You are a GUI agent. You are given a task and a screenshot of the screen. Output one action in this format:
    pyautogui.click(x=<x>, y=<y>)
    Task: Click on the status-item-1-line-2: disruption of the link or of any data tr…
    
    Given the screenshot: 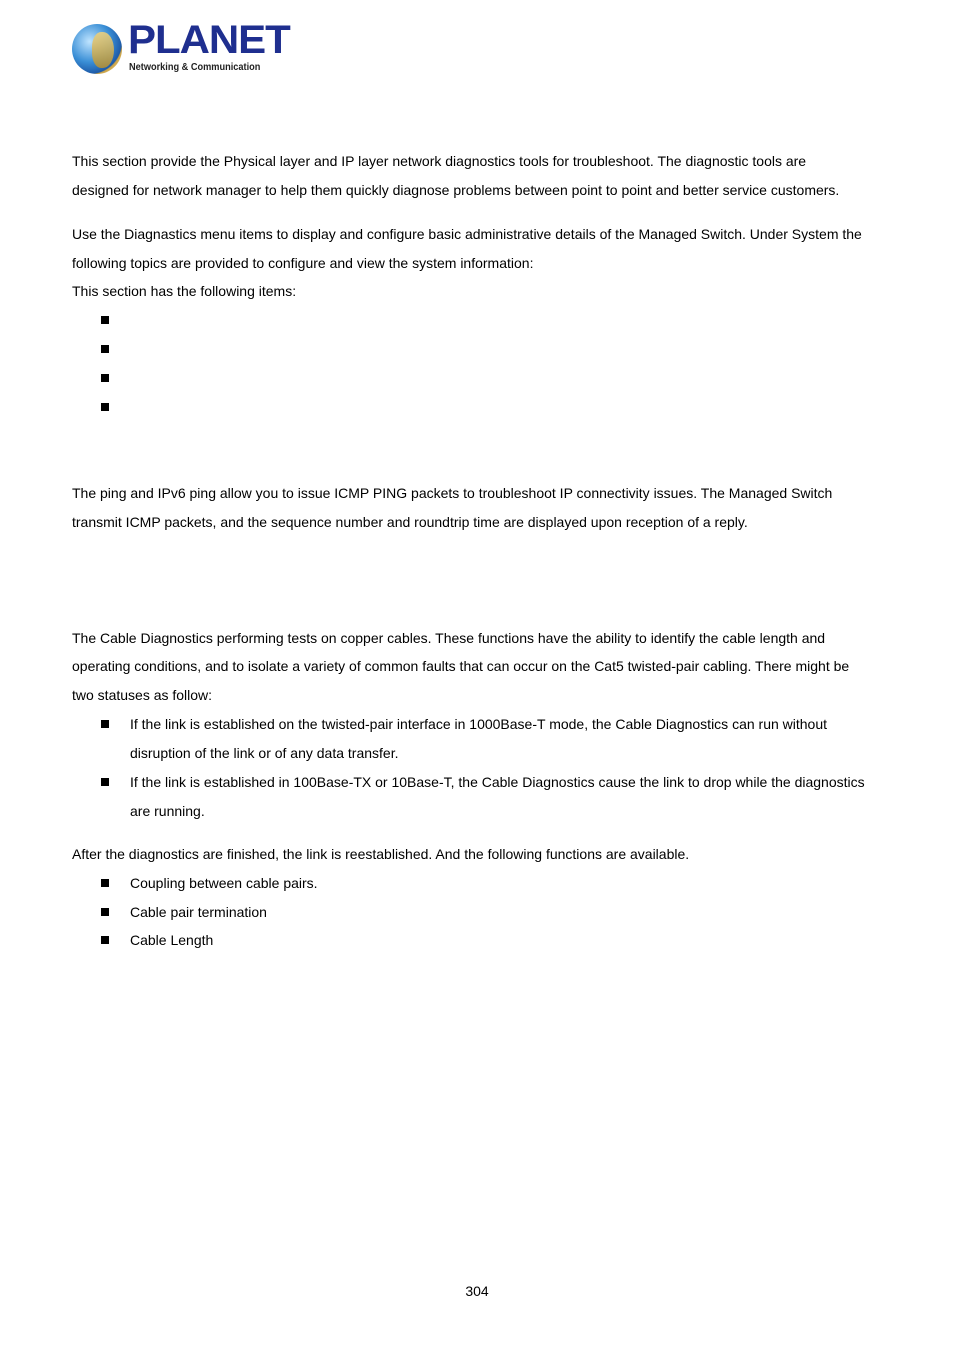 What is the action you would take?
    pyautogui.click(x=264, y=753)
    